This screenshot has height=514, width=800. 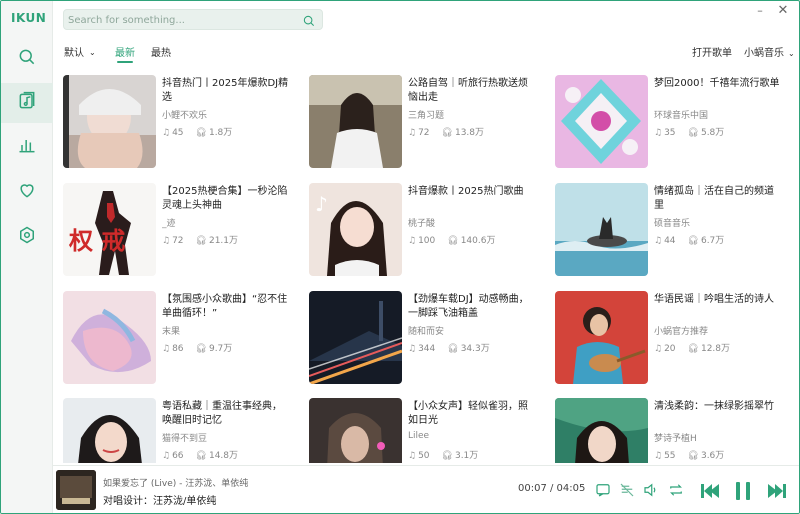 I want to click on sort-dropdown: 默认 ⌄, so click(x=80, y=51).